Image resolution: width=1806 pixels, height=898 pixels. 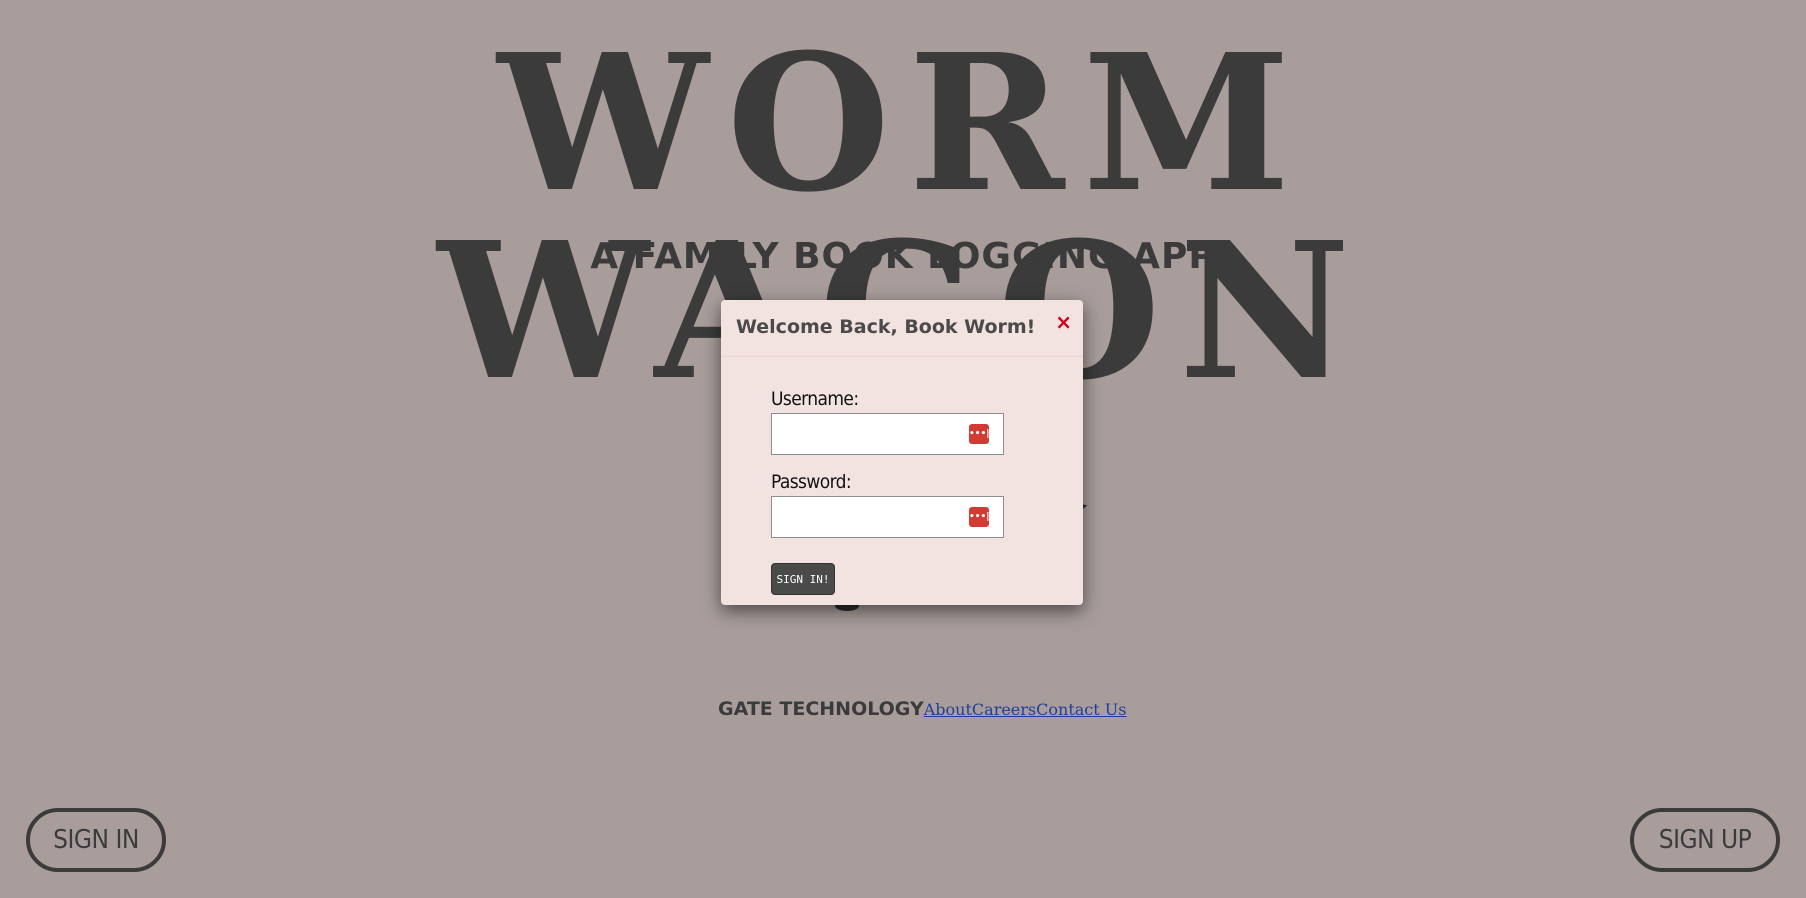 I want to click on password-label: Password:, so click(x=811, y=482).